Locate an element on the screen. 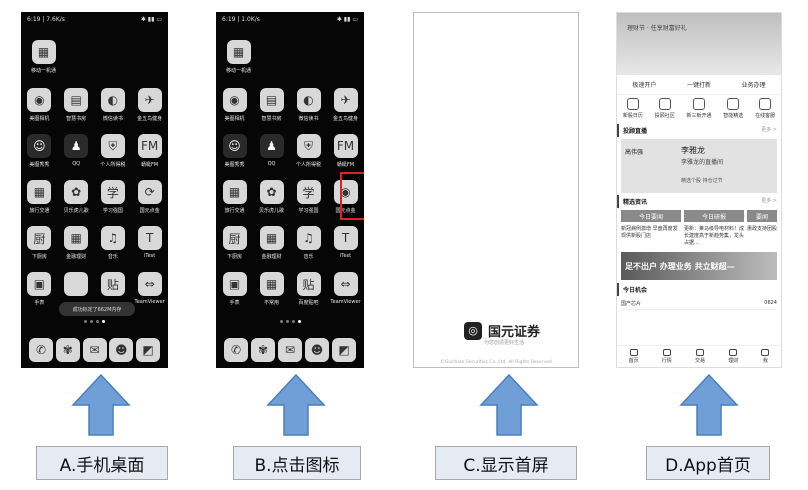 The height and width of the screenshot is (490, 808). app-label: 百度贴吧 is located at coordinates (308, 303).